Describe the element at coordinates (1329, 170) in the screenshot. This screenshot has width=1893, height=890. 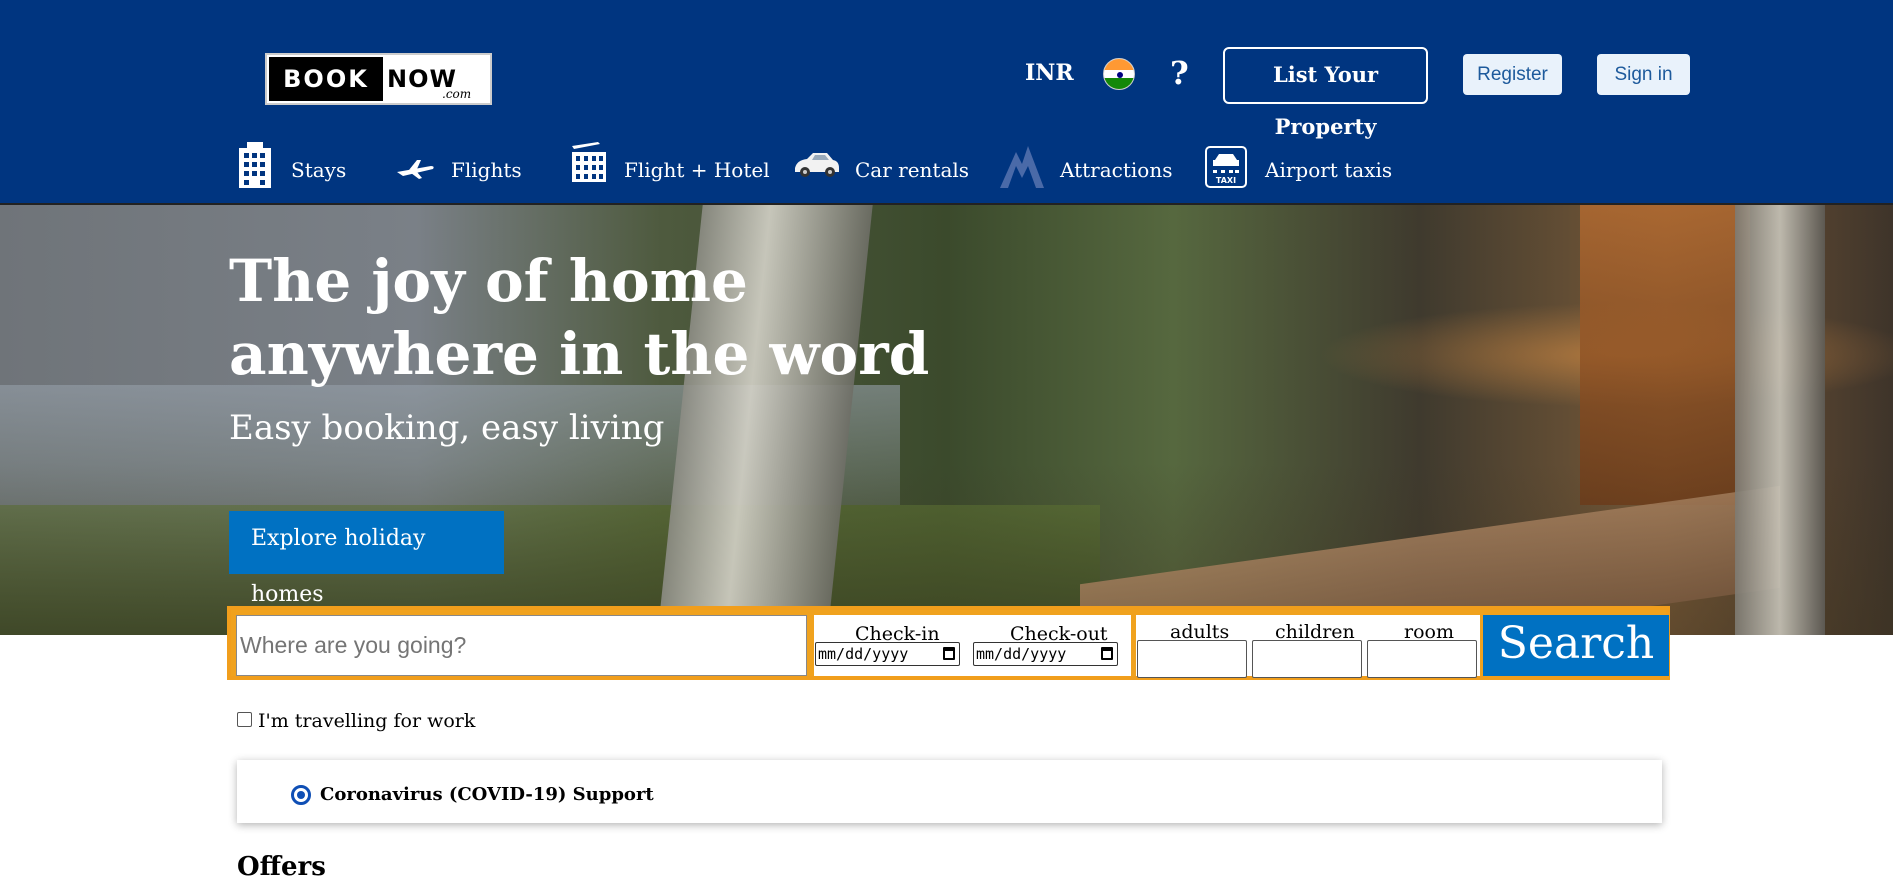
I see `nav-airport-taxis-label: Airport taxis` at that location.